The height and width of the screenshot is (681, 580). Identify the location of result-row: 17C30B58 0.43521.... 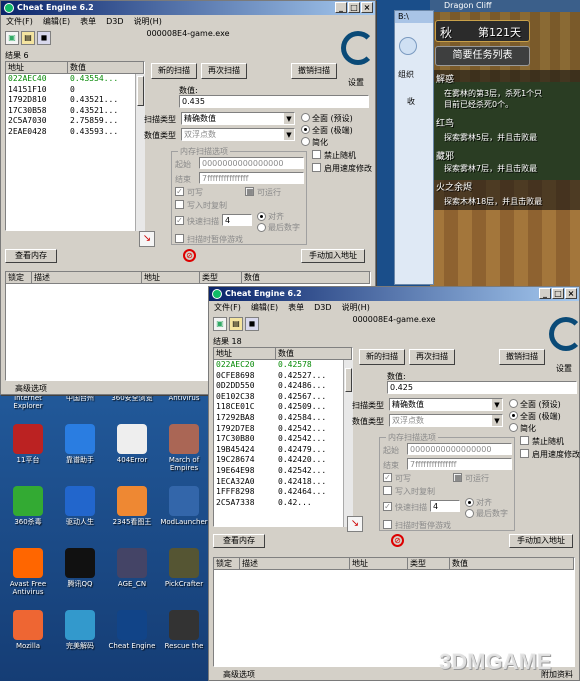
(75, 111).